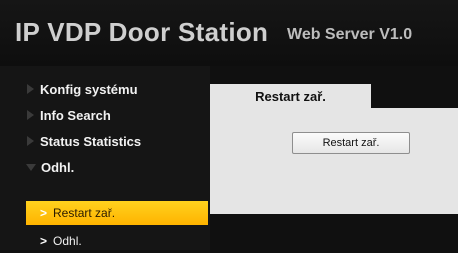 This screenshot has width=458, height=253. I want to click on restart-button: Restart zař., so click(351, 143).